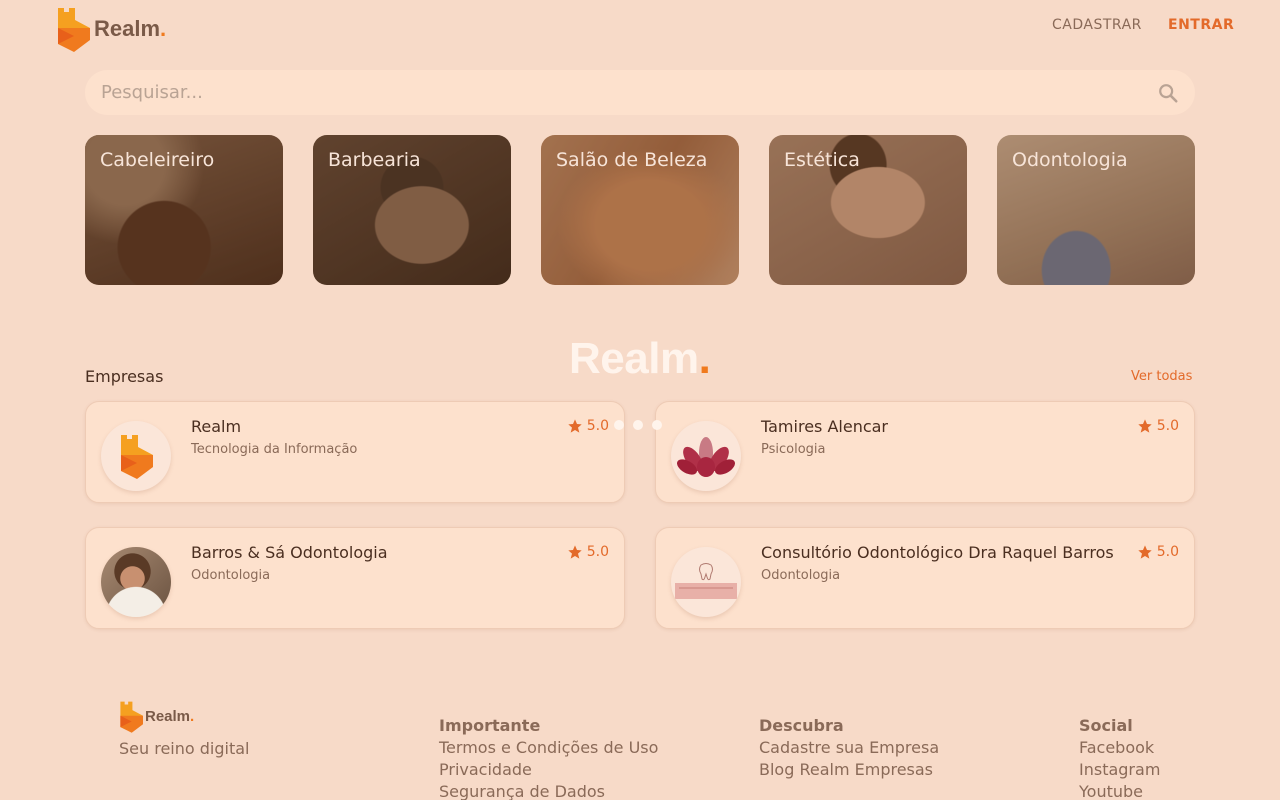  I want to click on footer-logo: Realm., so click(156, 716).